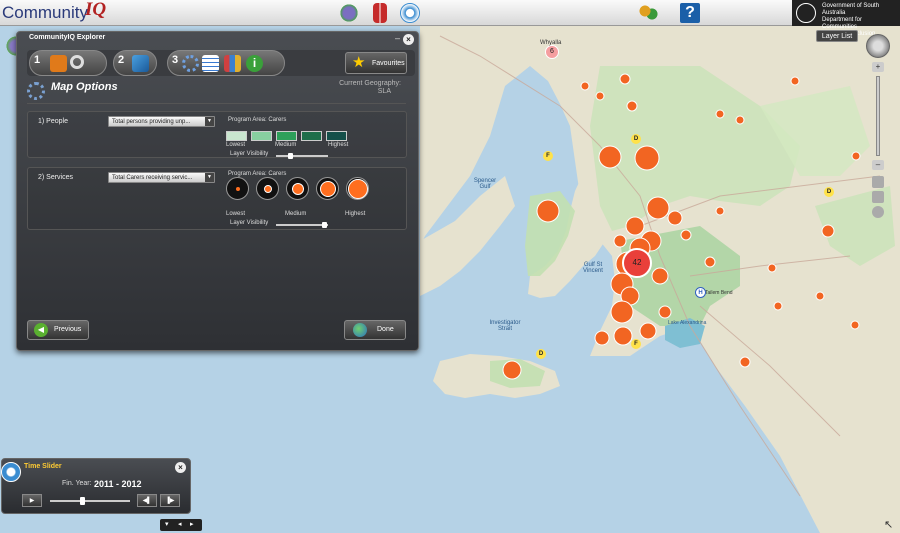  I want to click on step-2: 2, so click(135, 63).